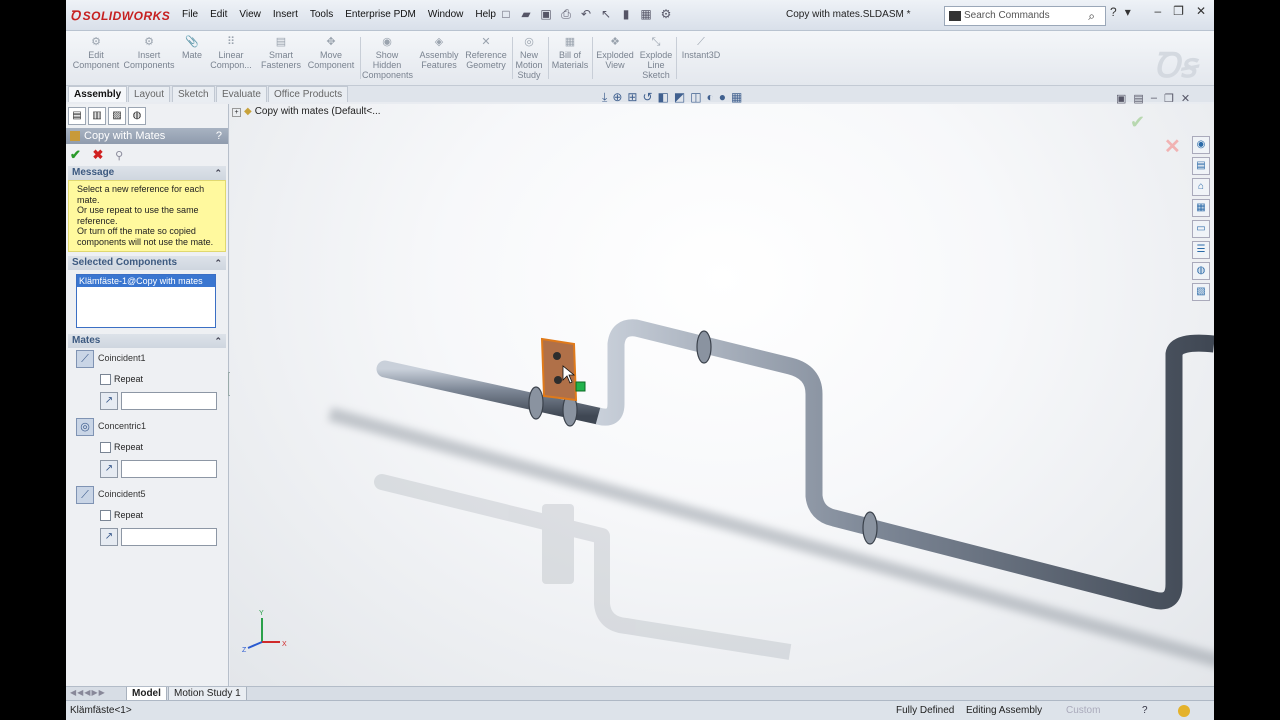 This screenshot has height=720, width=1280. I want to click on menu-file: File, so click(190, 14).